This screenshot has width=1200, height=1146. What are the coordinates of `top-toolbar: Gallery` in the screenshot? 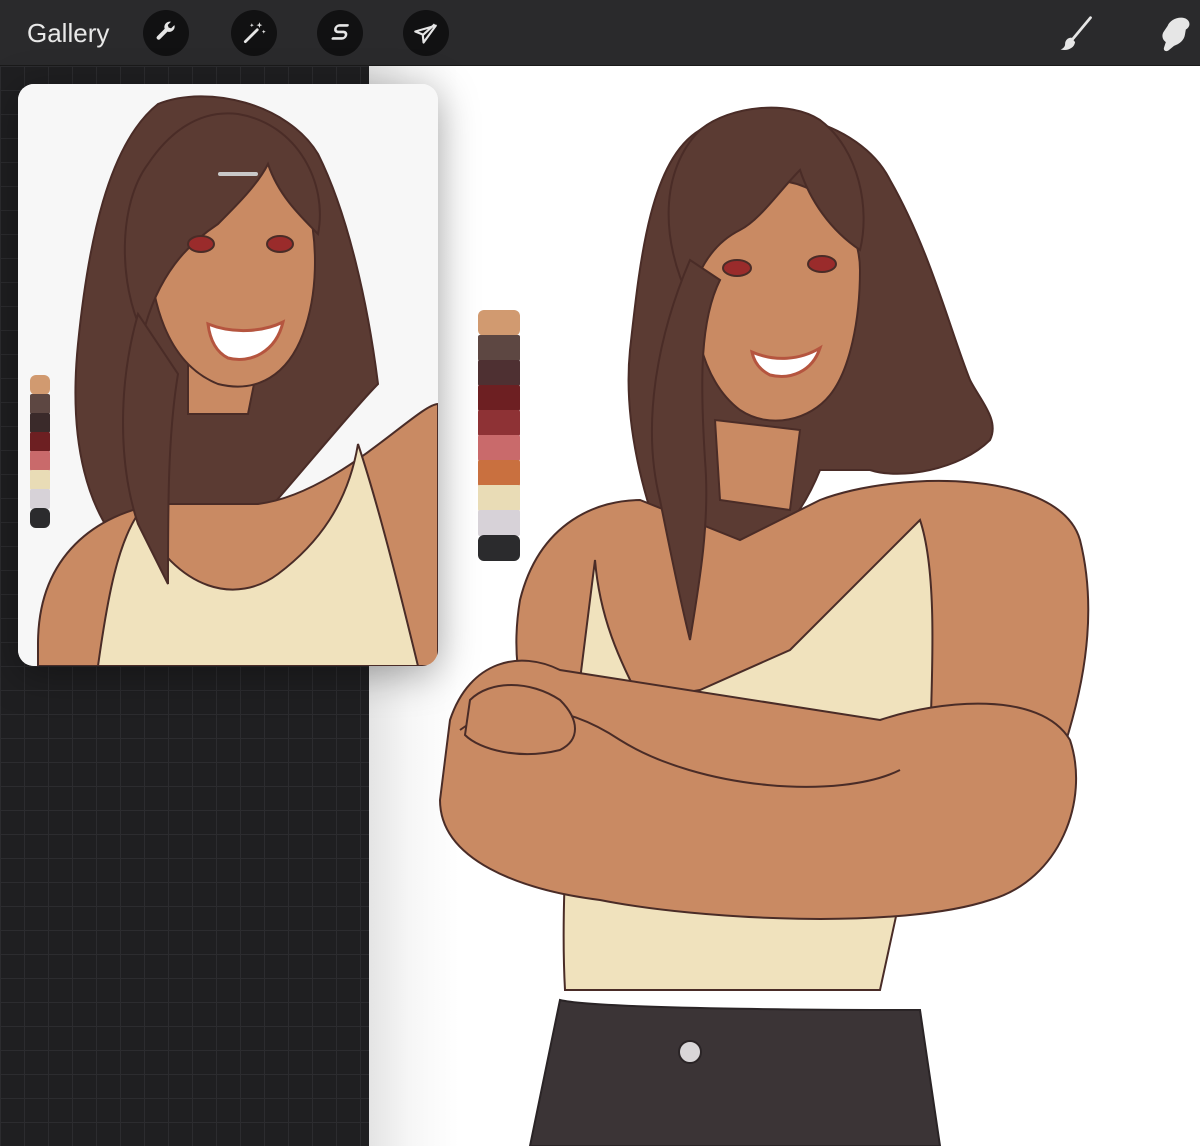 It's located at (600, 33).